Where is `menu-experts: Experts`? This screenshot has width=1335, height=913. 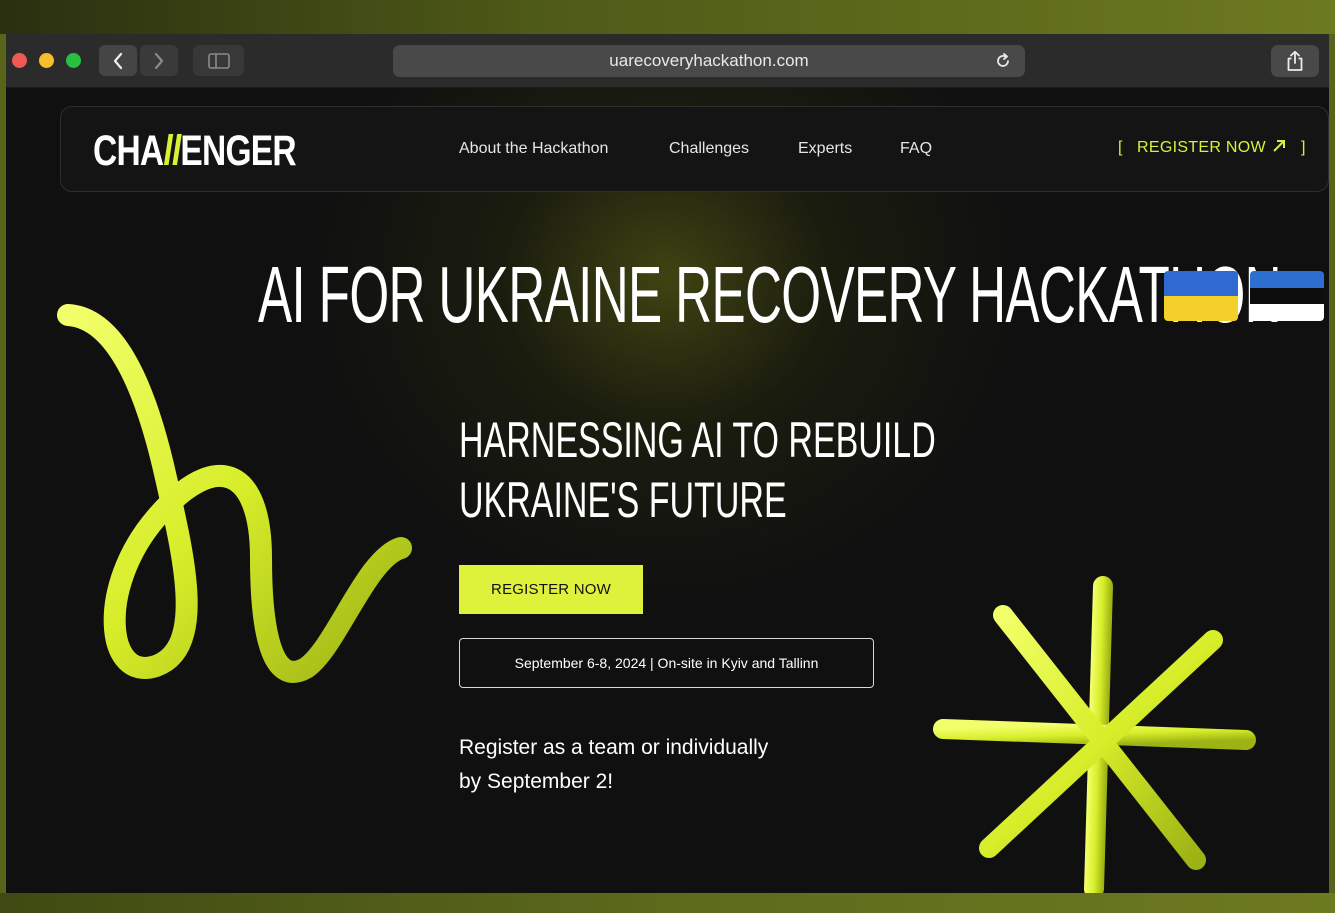
menu-experts: Experts is located at coordinates (825, 149).